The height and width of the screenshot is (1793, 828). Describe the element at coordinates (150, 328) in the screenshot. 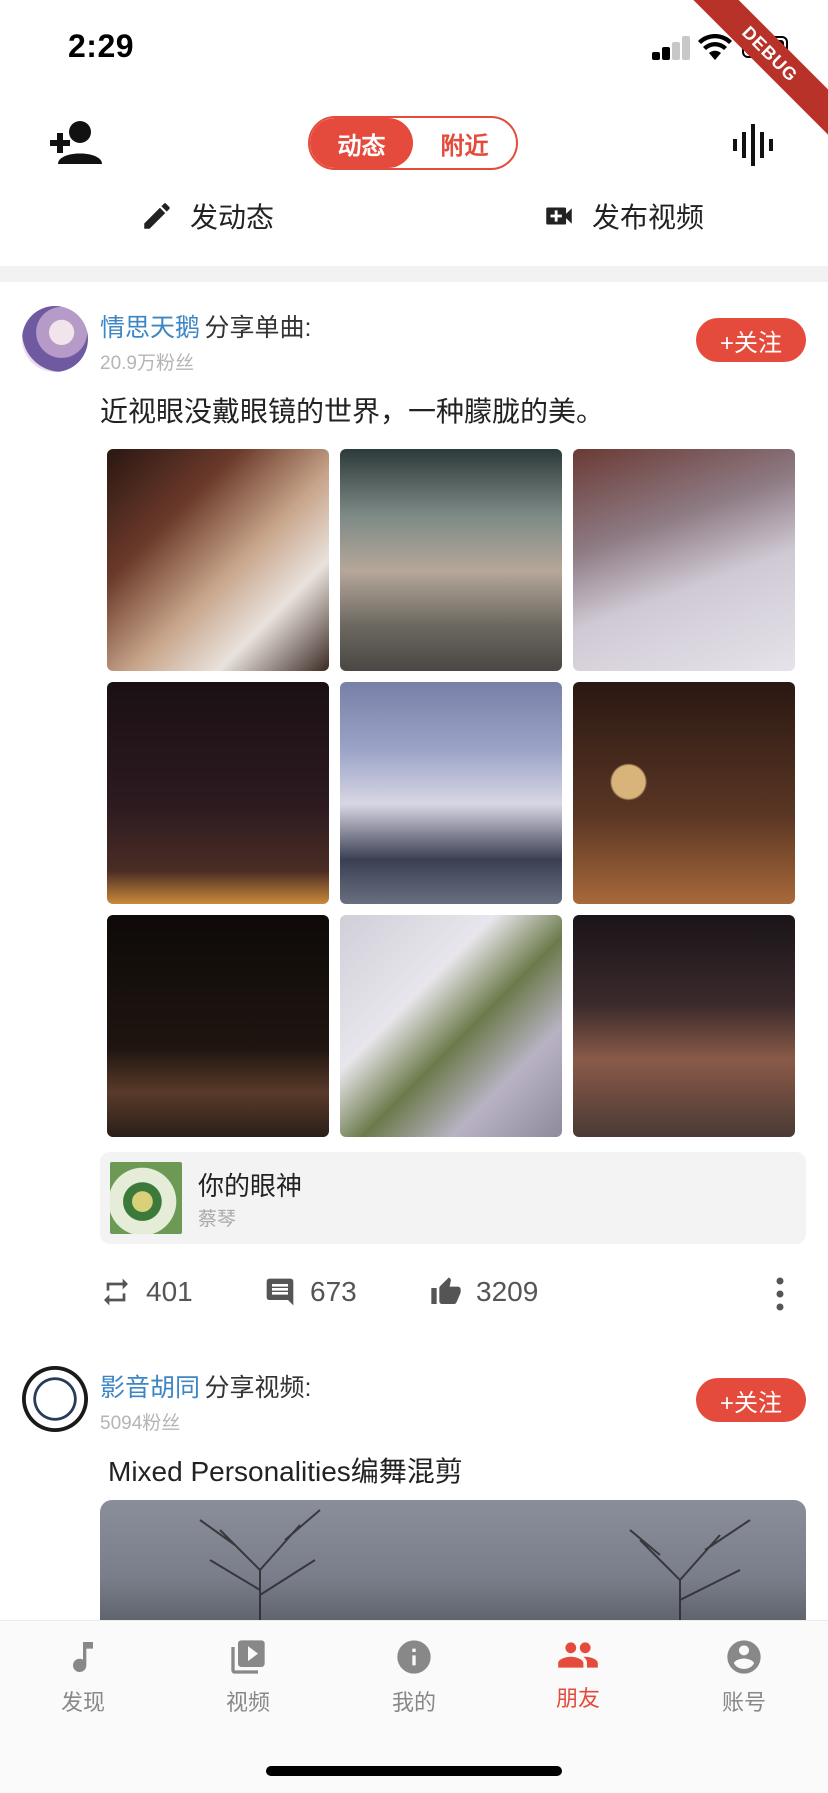

I see `username: 情思天鹅` at that location.